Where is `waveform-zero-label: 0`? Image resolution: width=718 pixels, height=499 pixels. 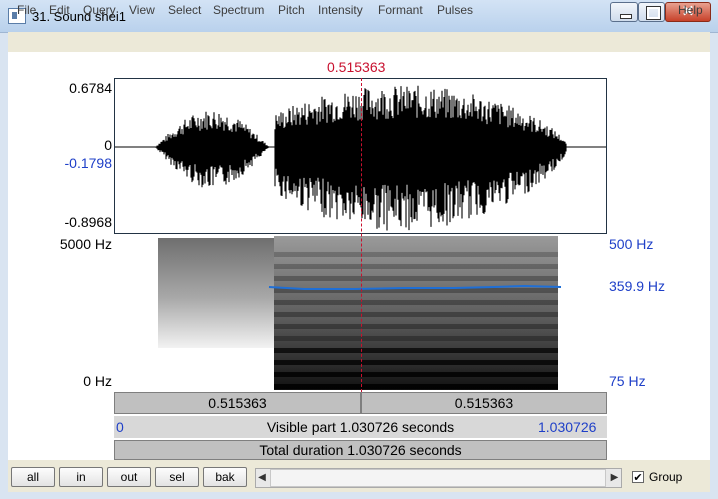 waveform-zero-label: 0 is located at coordinates (108, 145).